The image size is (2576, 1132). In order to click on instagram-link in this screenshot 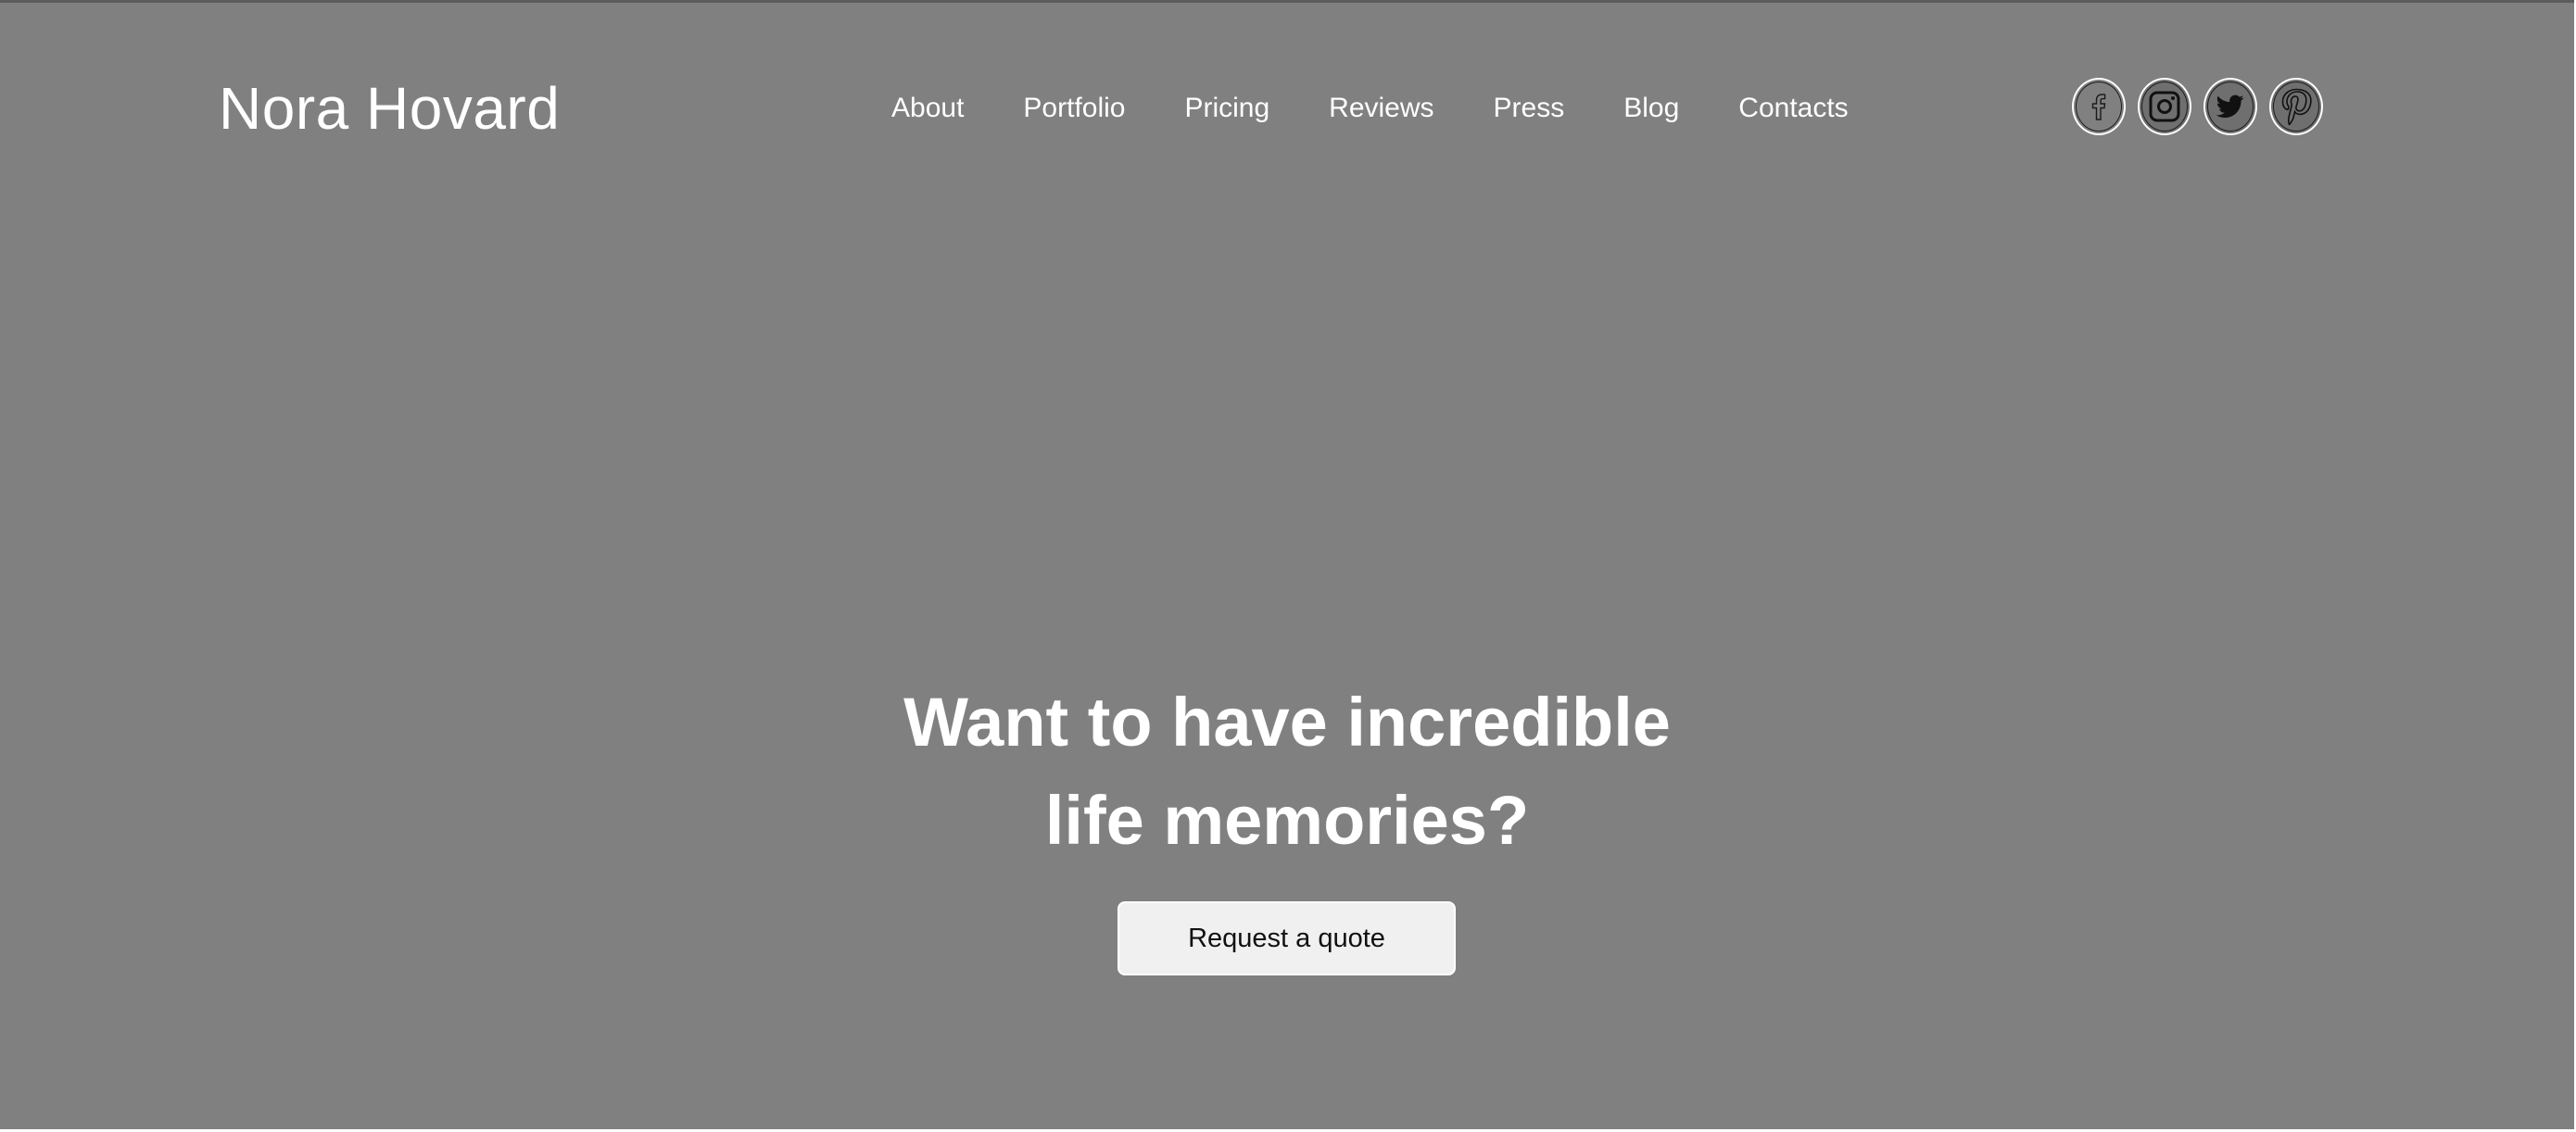, I will do `click(2164, 106)`.